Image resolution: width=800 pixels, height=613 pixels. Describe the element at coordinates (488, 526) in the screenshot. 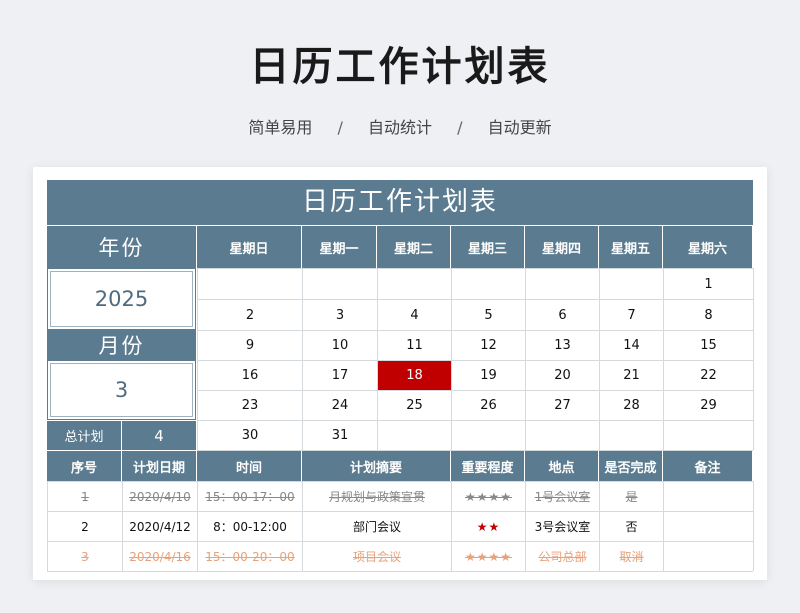

I see `table-cell-importance: ★★` at that location.